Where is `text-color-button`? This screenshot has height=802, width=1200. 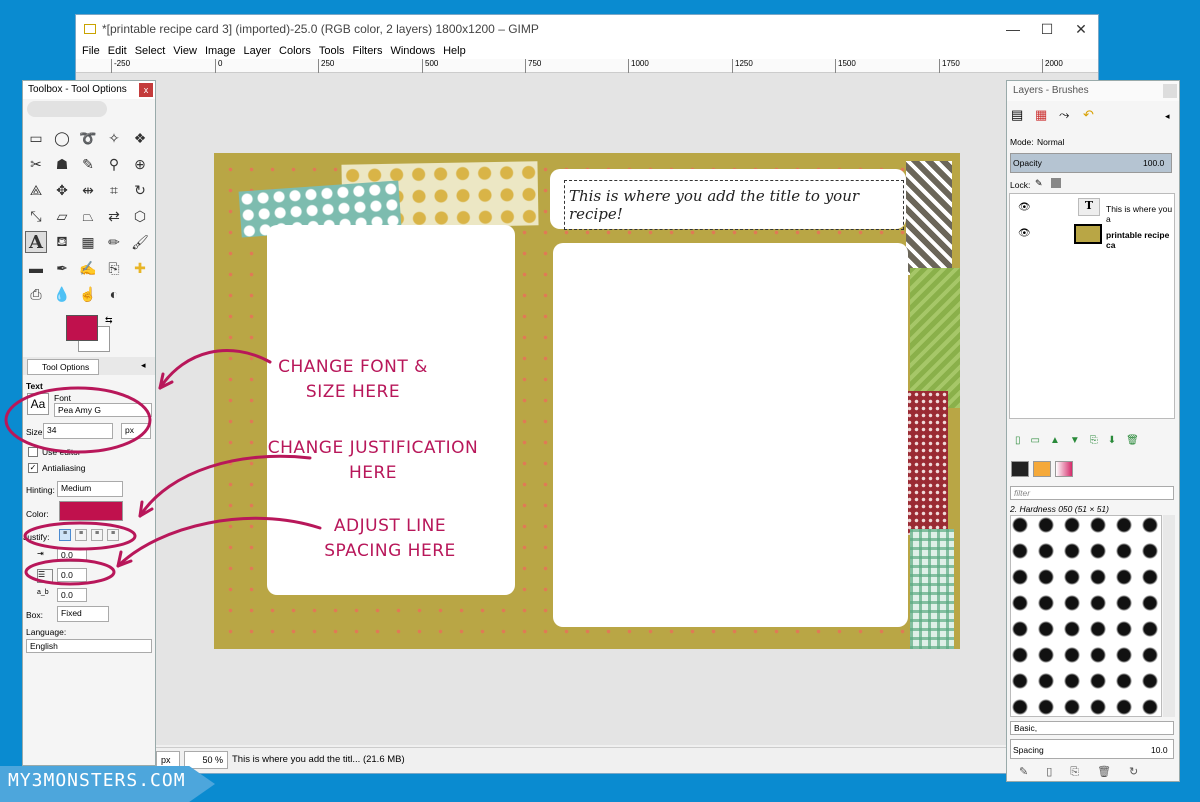 text-color-button is located at coordinates (91, 511).